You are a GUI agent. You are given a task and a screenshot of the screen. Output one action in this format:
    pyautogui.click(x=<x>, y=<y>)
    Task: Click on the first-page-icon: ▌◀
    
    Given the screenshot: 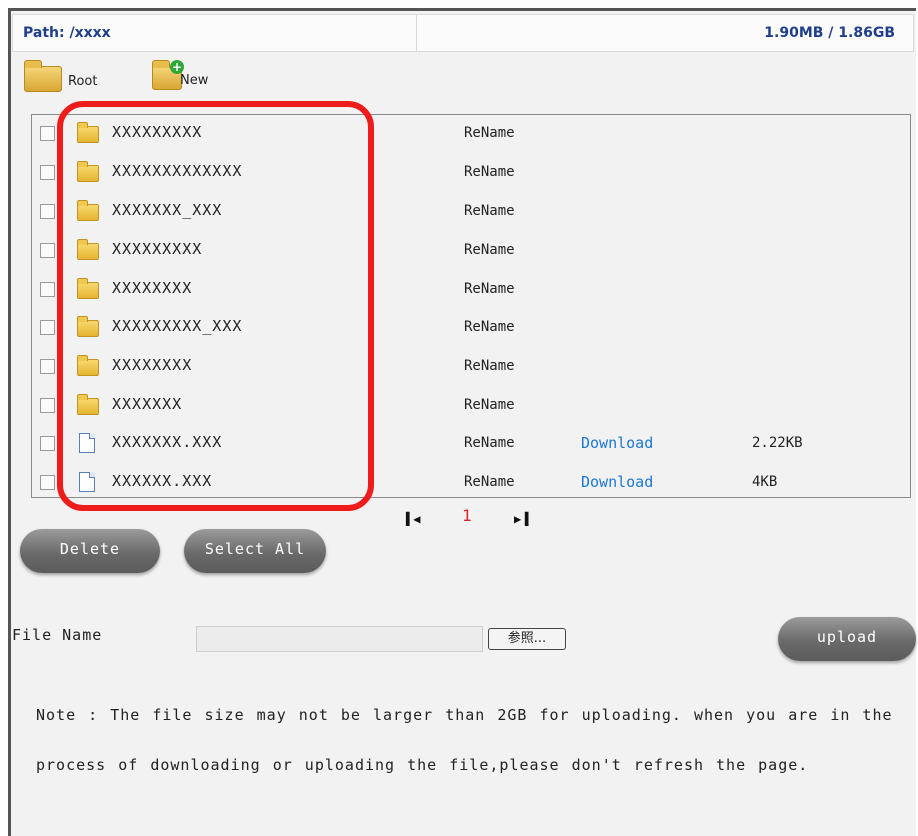 What is the action you would take?
    pyautogui.click(x=413, y=519)
    